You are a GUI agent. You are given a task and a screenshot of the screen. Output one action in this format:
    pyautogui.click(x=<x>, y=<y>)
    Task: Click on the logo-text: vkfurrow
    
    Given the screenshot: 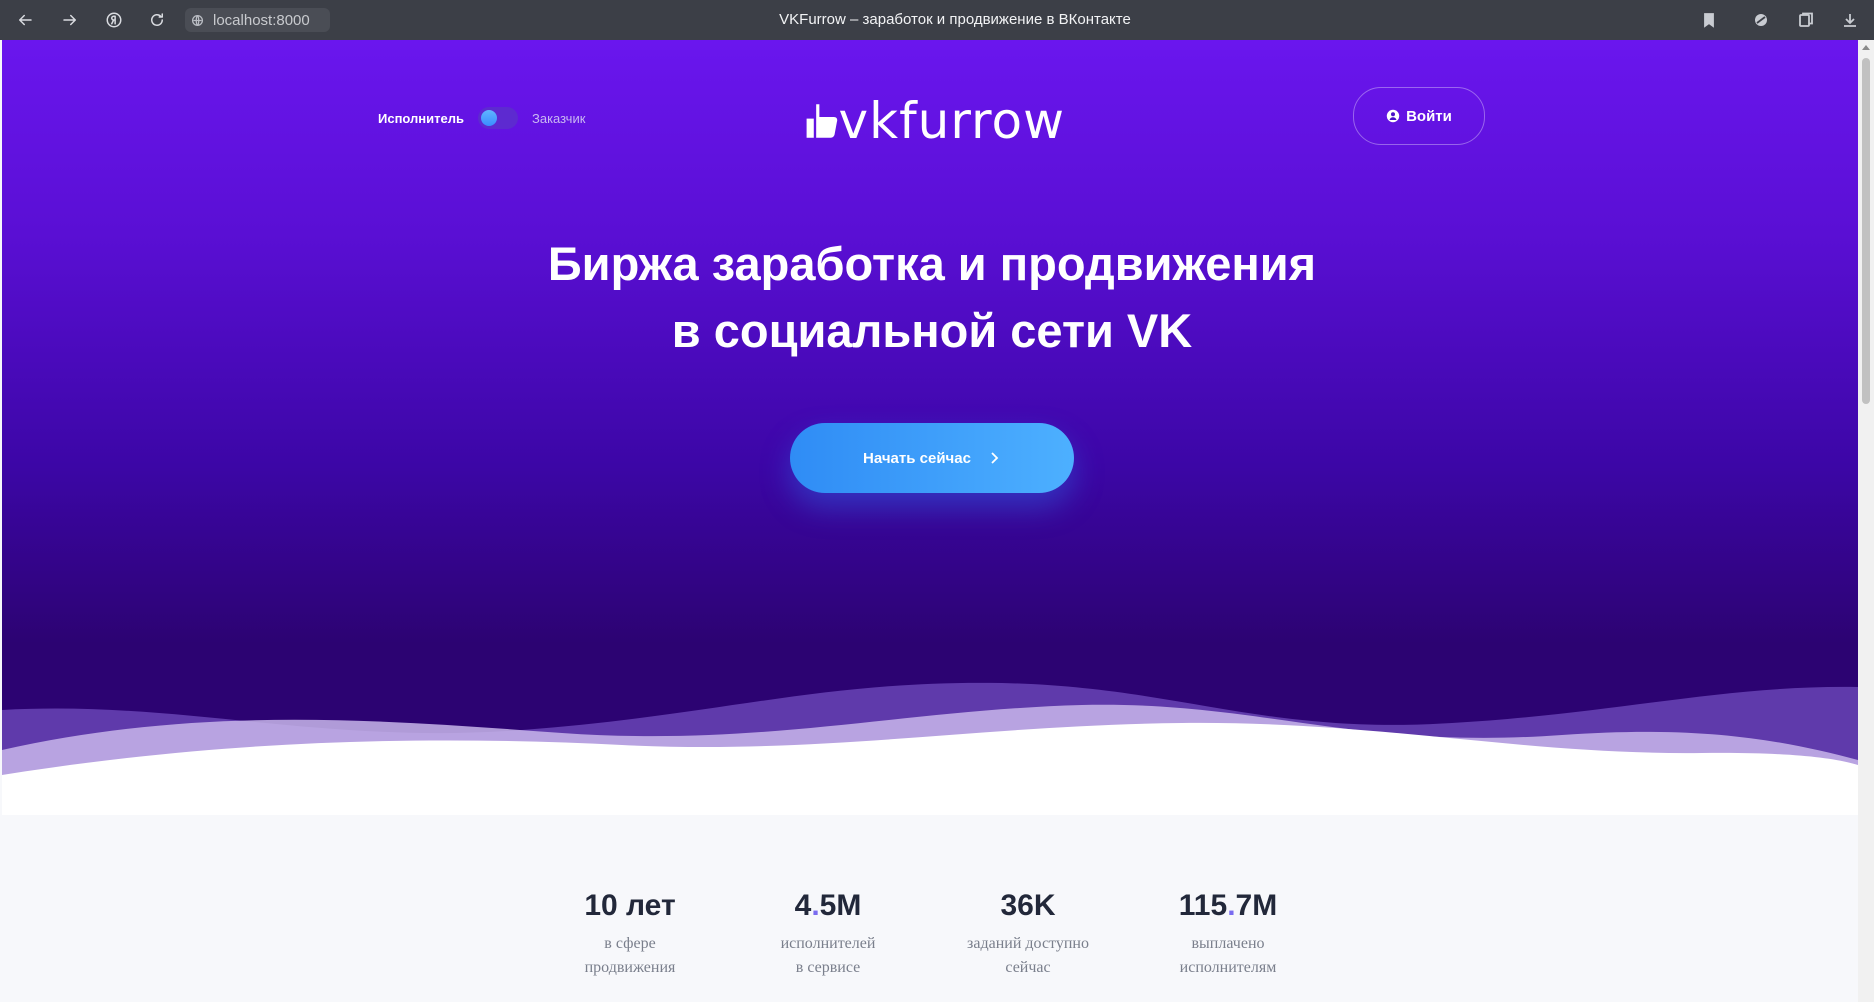 What is the action you would take?
    pyautogui.click(x=951, y=121)
    